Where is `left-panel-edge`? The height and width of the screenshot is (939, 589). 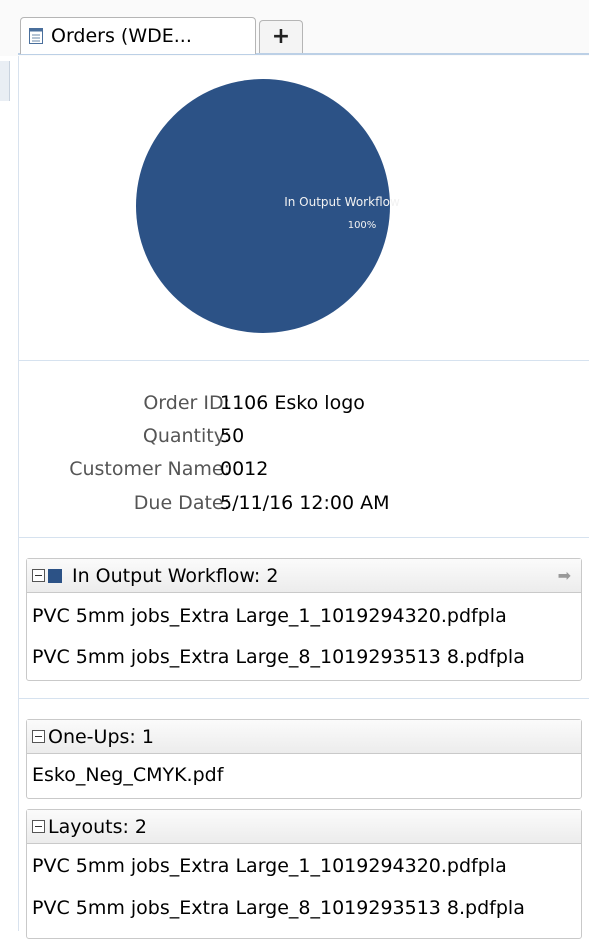 left-panel-edge is located at coordinates (9, 493).